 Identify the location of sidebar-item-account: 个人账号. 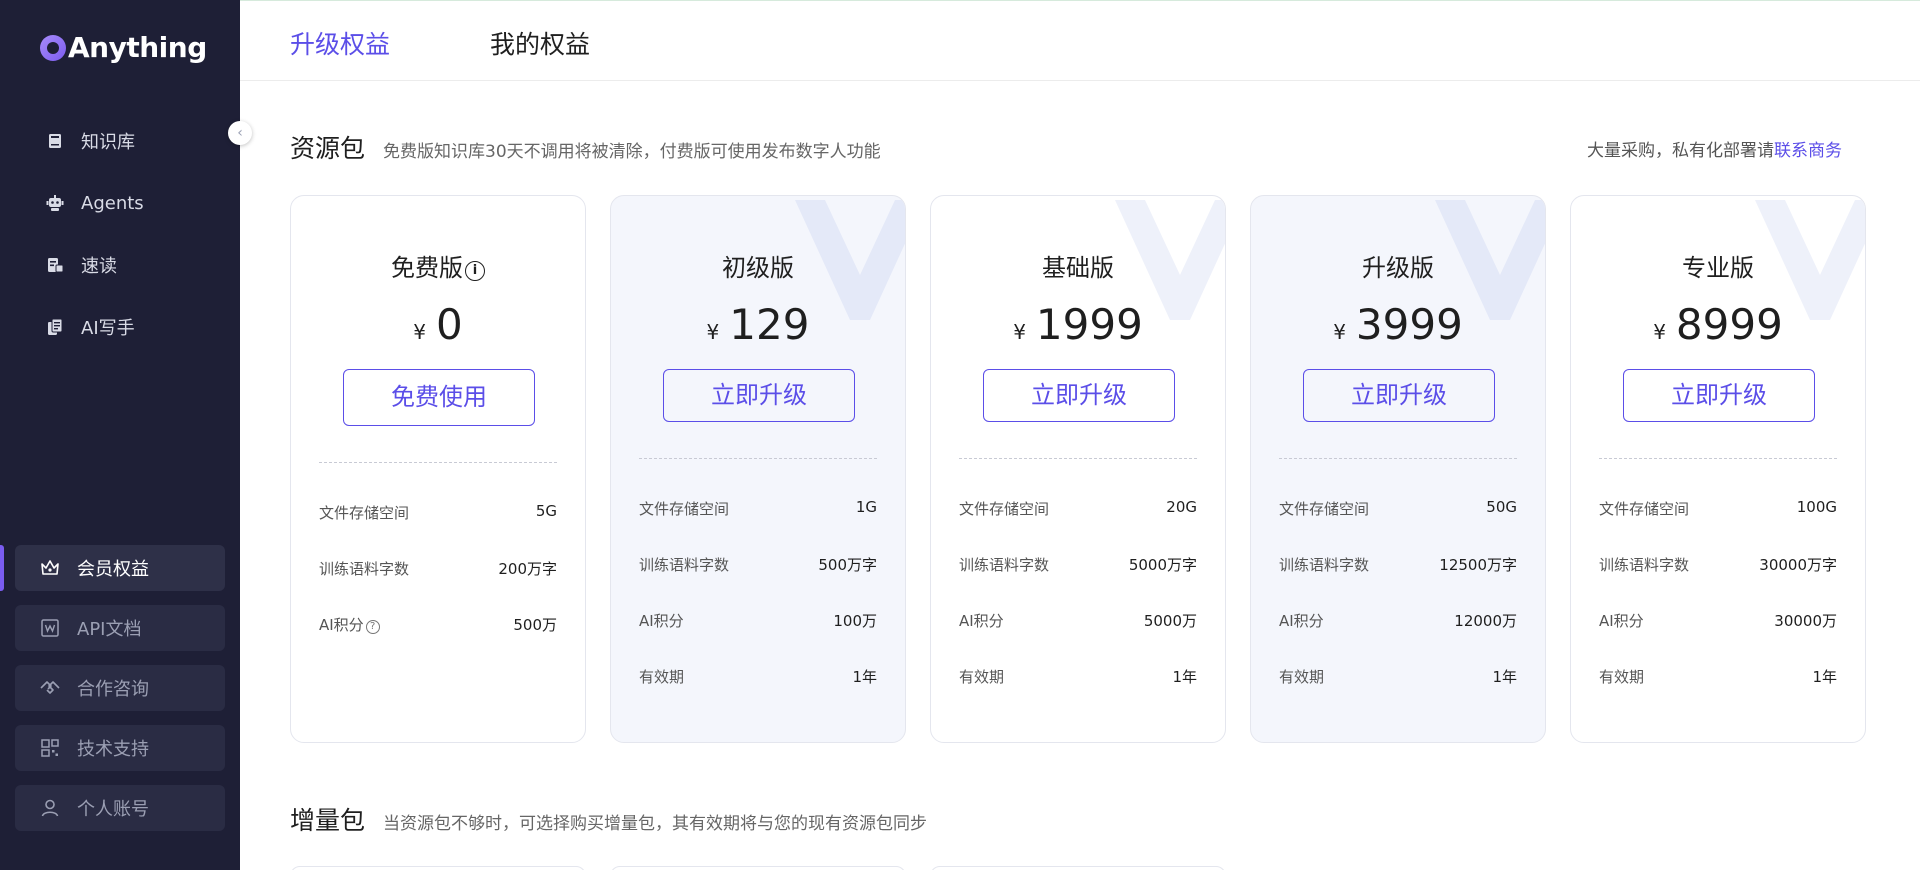
(120, 808).